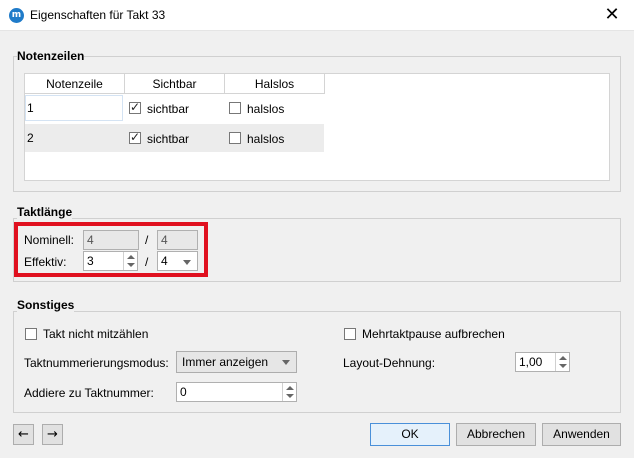  What do you see at coordinates (16, 15) in the screenshot?
I see `musescore-app-icon: m` at bounding box center [16, 15].